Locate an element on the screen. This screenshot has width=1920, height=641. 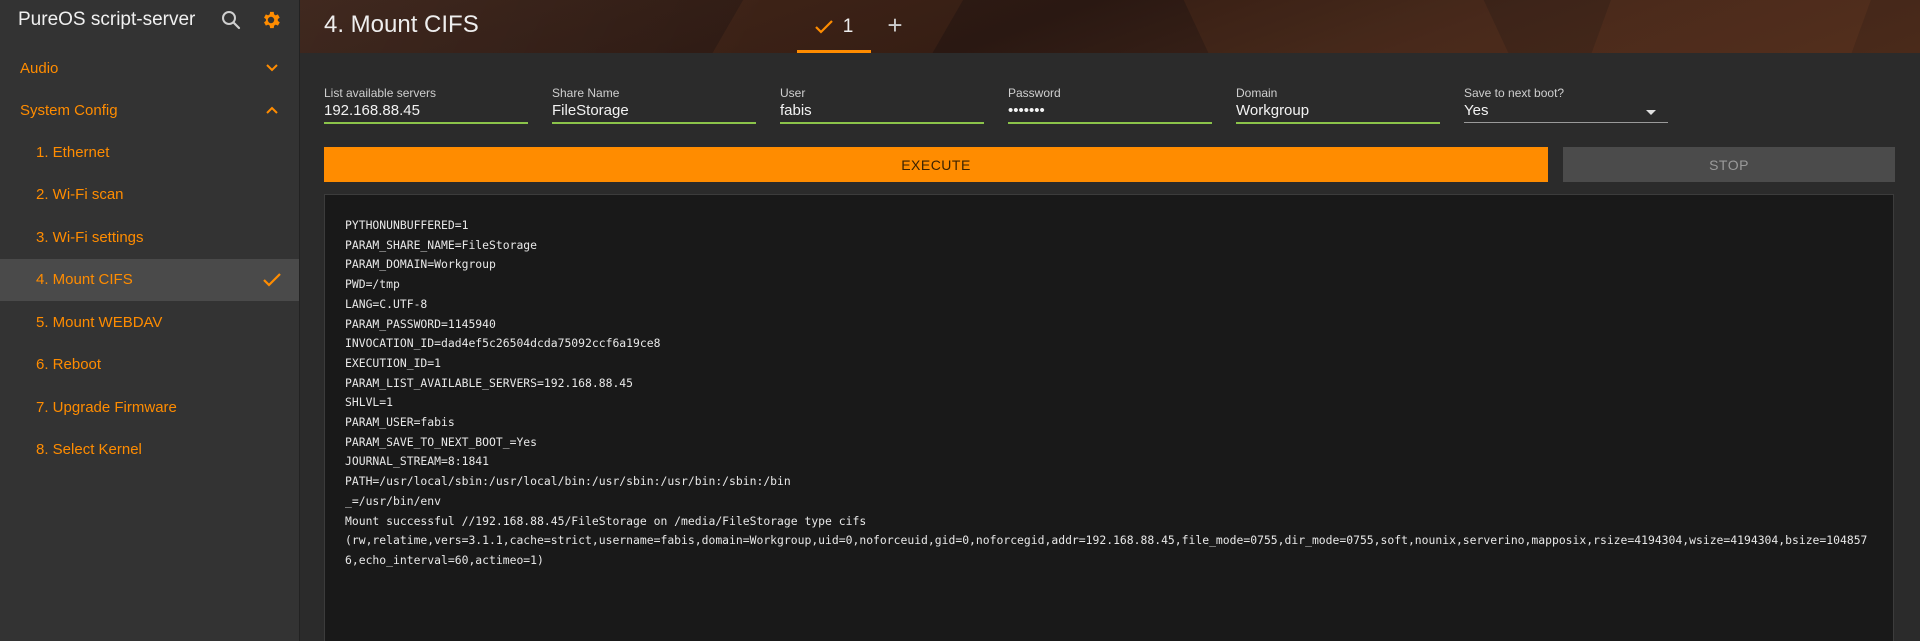
user-field: User fabis is located at coordinates (882, 105).